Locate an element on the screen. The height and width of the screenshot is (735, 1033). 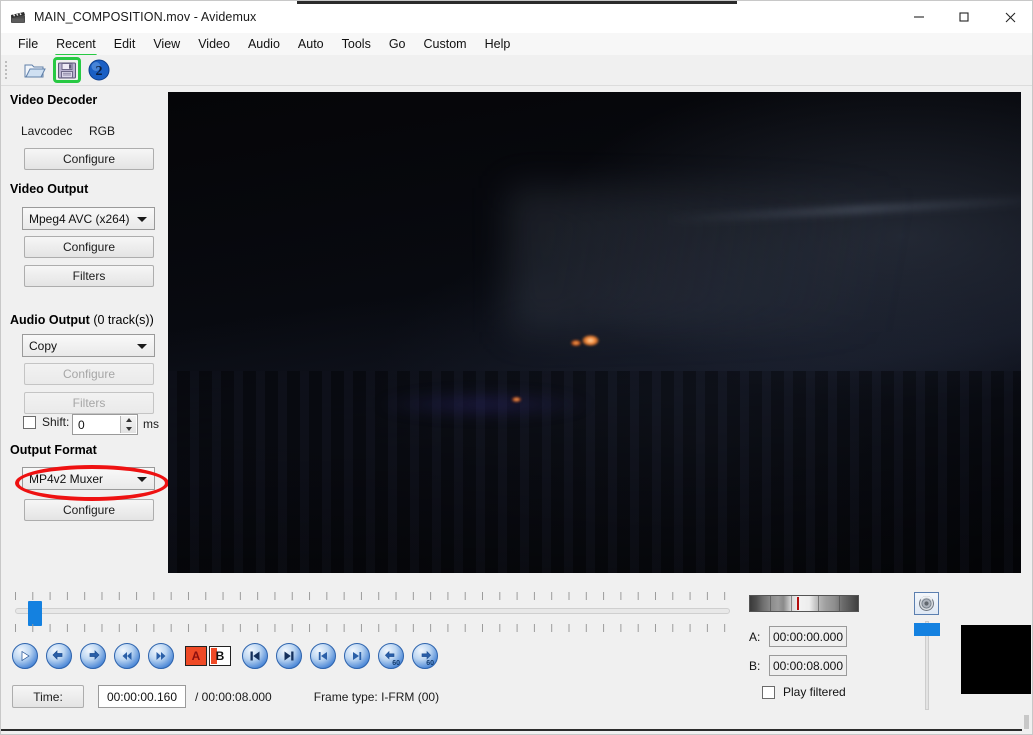
output-format-heading: Output Format is located at coordinates (53, 450).